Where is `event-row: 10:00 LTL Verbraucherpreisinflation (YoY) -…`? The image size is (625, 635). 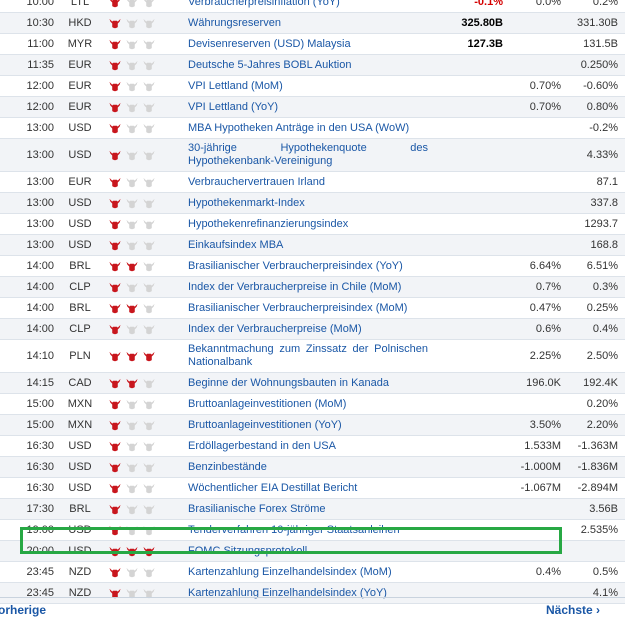 event-row: 10:00 LTL Verbraucherpreisinflation (YoY) -… is located at coordinates (312, 6).